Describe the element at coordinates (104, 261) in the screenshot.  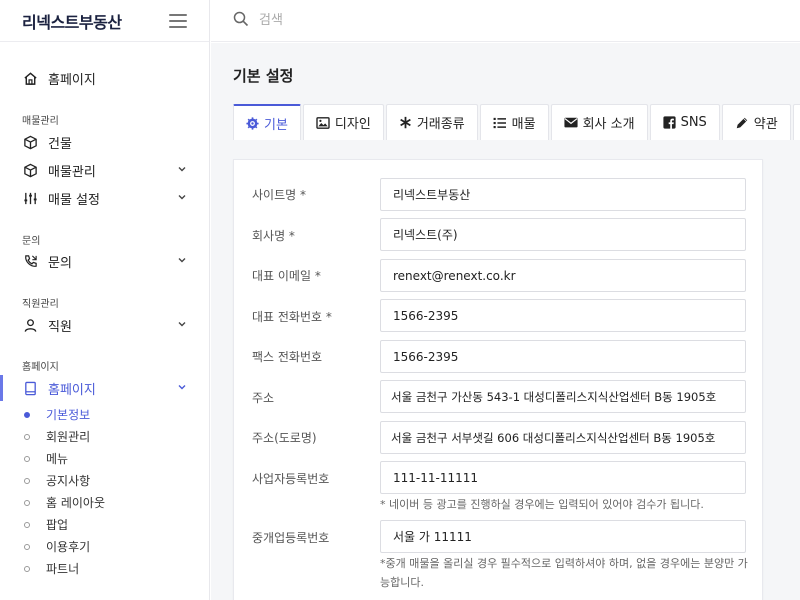
I see `sidebar-item-inquiry: 문의` at that location.